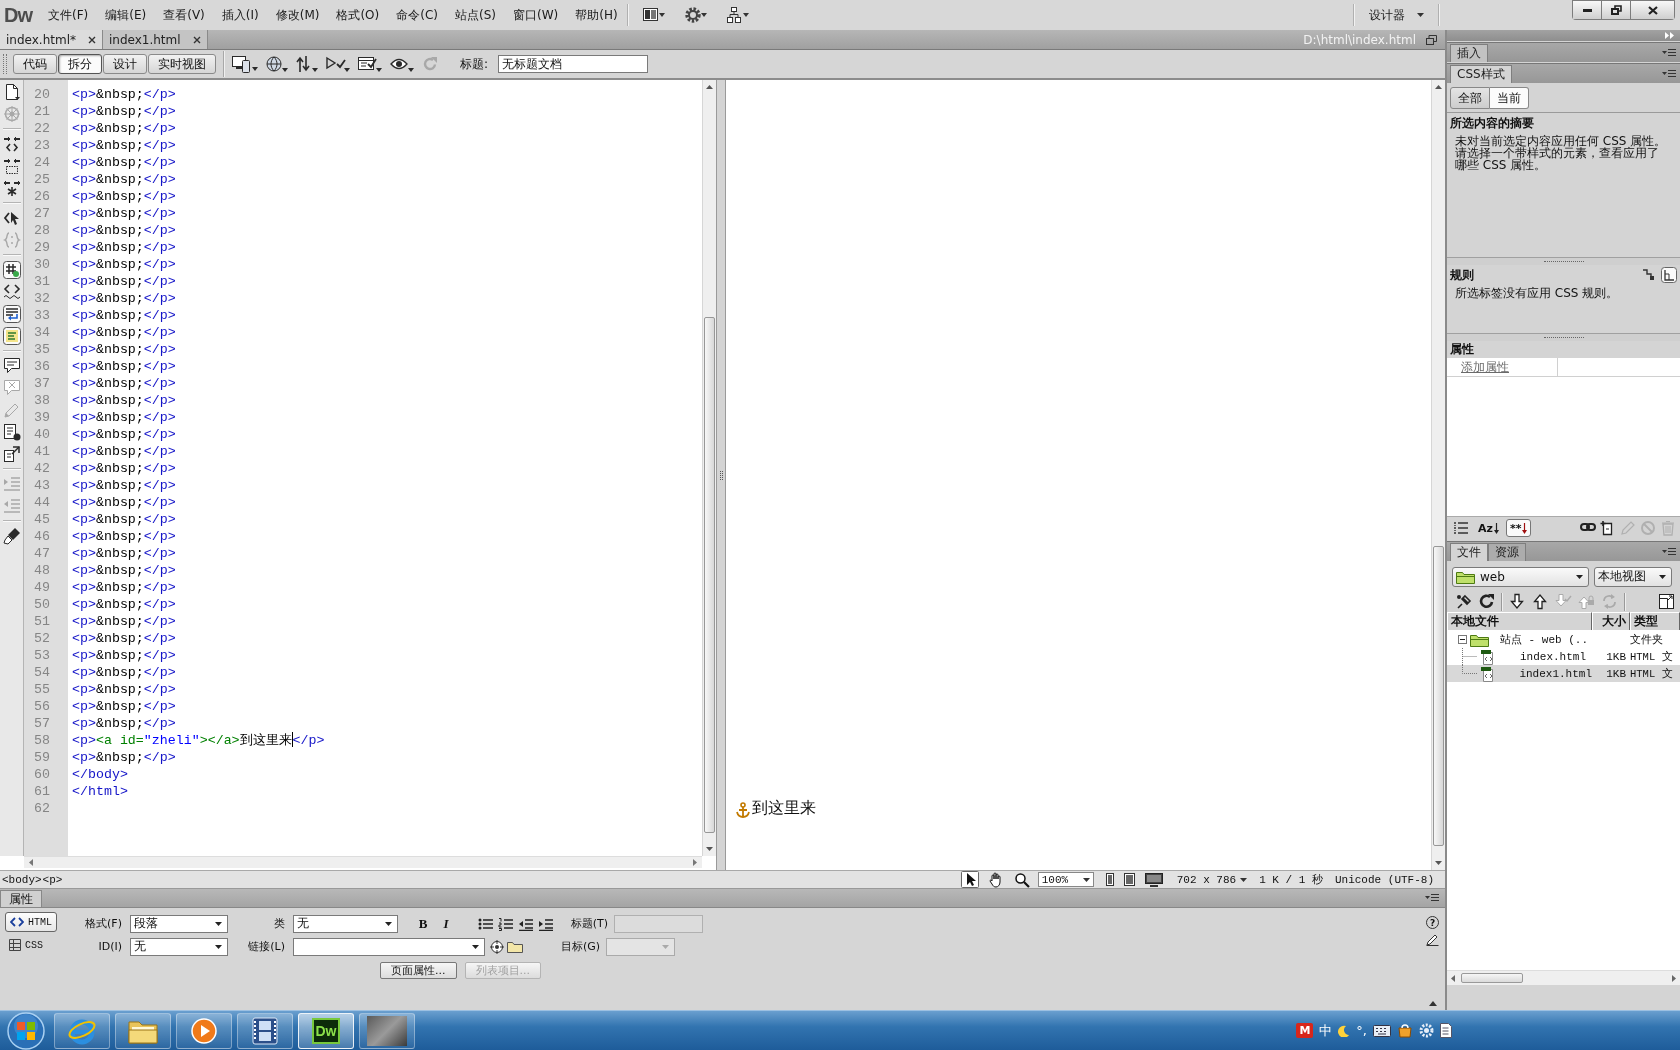  Describe the element at coordinates (326, 1030) in the screenshot. I see `taskbar-button: Dw` at that location.